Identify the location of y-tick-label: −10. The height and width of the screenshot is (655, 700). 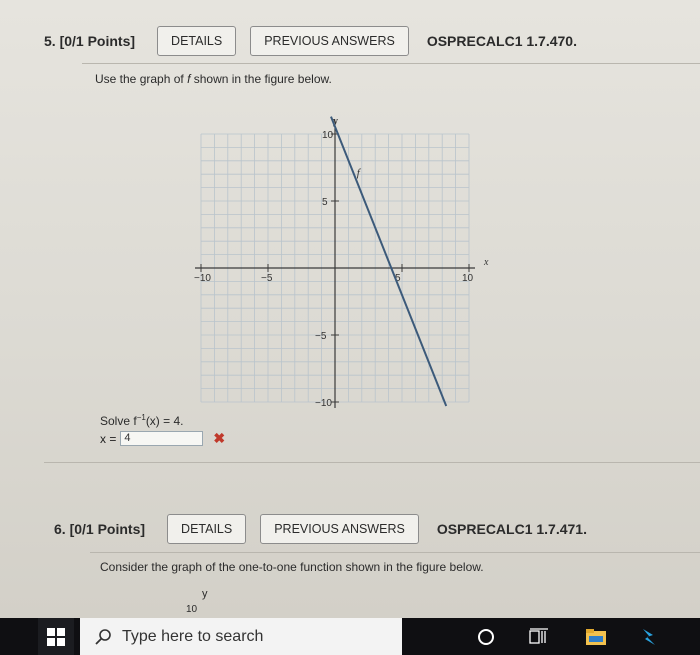
(323, 403).